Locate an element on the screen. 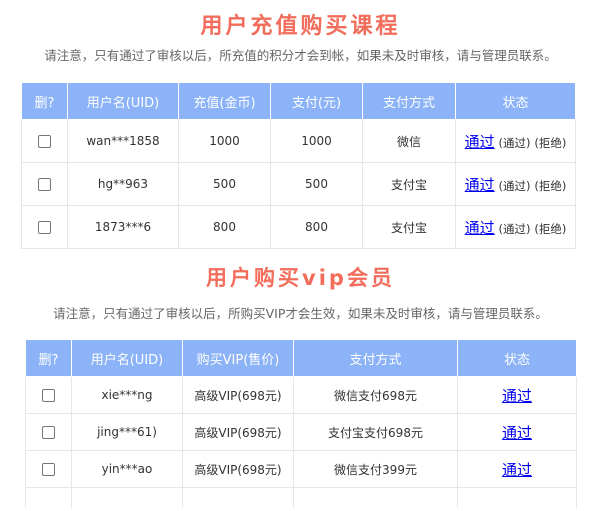 Image resolution: width=601 pixels, height=511 pixels. table-header-row: 删? 用户名(UID) 购买VIP(售价) 支付方式 状态 is located at coordinates (301, 358).